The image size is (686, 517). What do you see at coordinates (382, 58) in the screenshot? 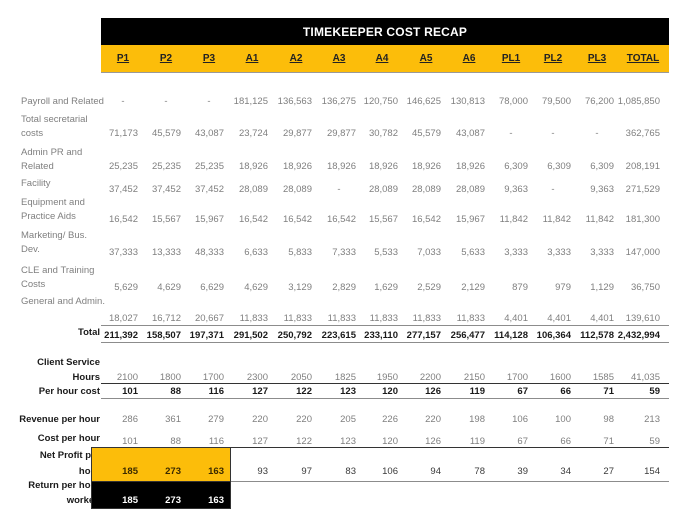
I see `column-header-a4: A4` at bounding box center [382, 58].